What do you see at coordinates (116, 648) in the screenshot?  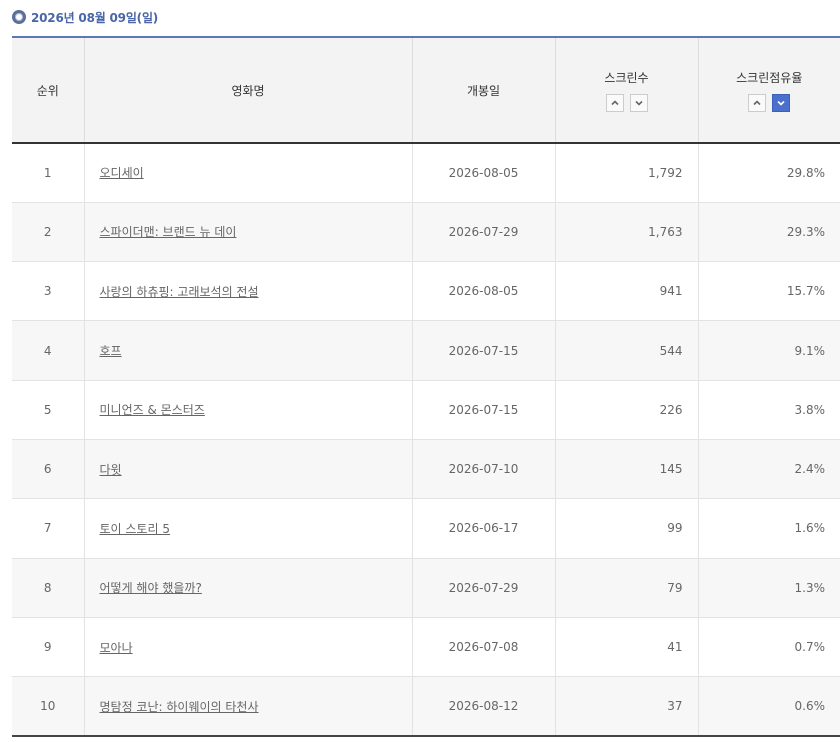 I see `movie-title-link: 모아나` at bounding box center [116, 648].